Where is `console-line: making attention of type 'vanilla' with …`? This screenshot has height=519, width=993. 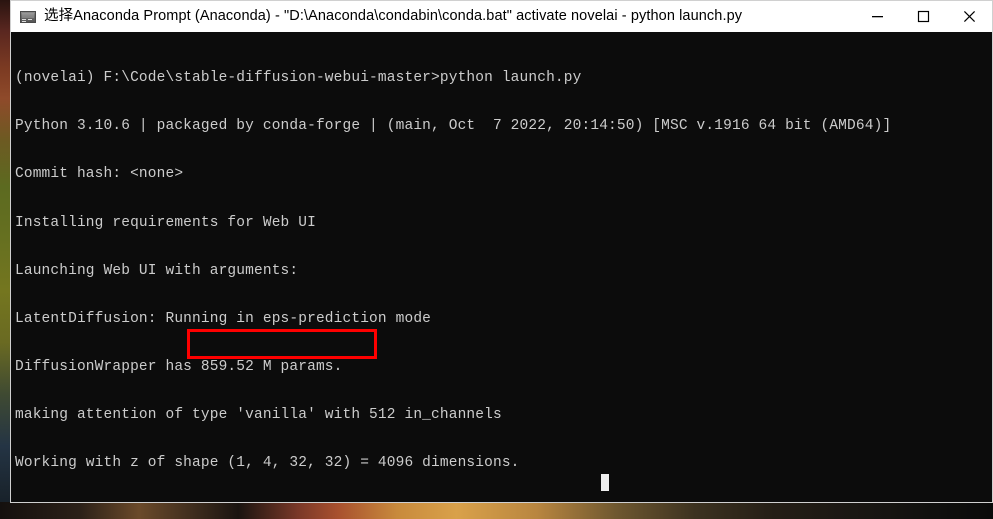 console-line: making attention of type 'vanilla' with … is located at coordinates (258, 415).